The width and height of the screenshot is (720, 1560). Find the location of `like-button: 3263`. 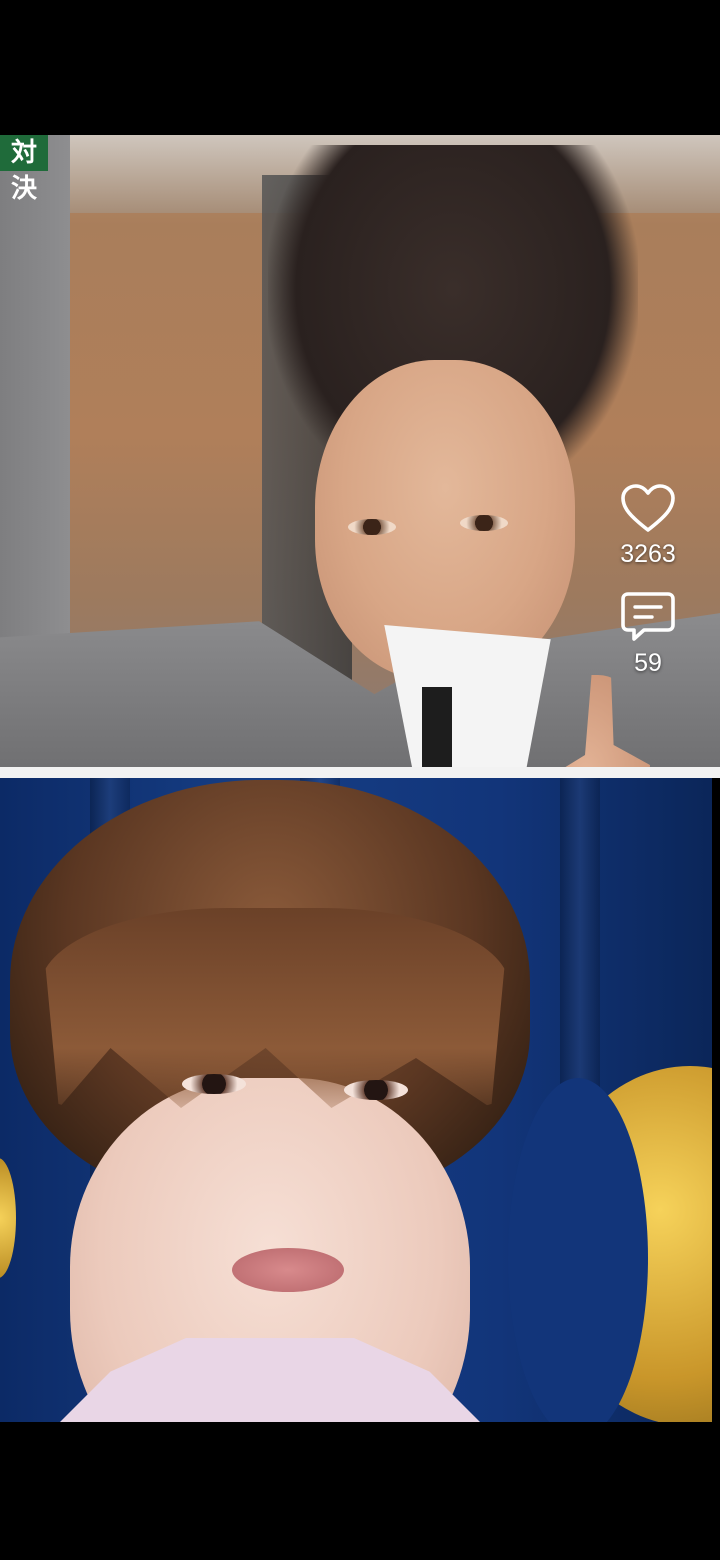

like-button: 3263 is located at coordinates (648, 526).